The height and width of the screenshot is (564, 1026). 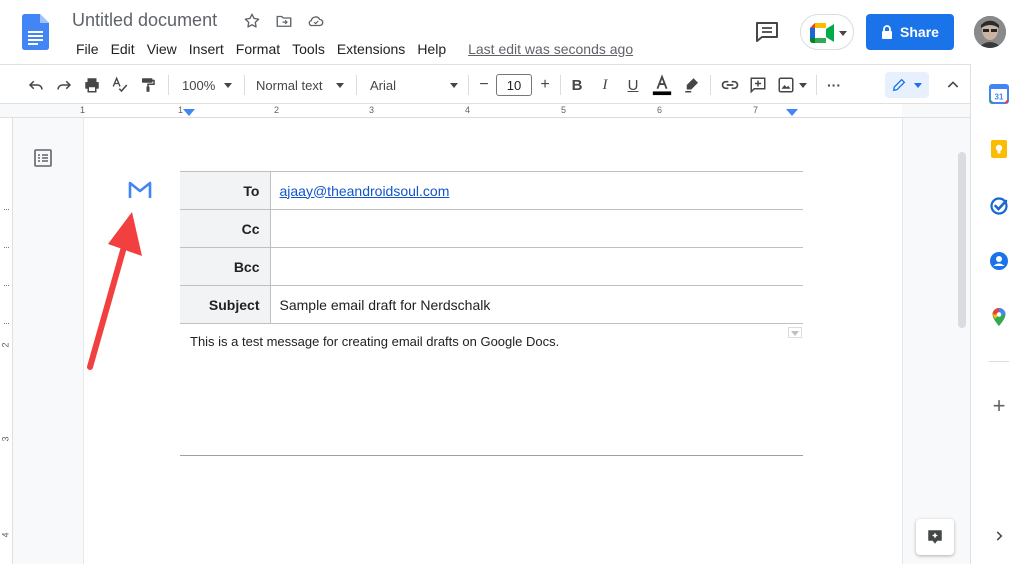 I want to click on font-size-input: 10, so click(x=514, y=85).